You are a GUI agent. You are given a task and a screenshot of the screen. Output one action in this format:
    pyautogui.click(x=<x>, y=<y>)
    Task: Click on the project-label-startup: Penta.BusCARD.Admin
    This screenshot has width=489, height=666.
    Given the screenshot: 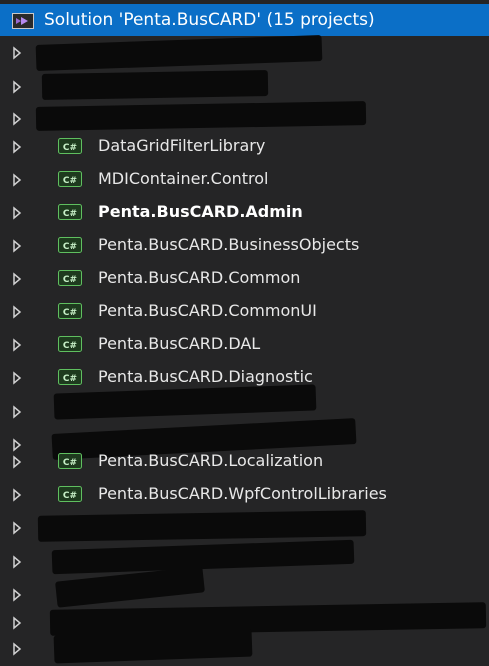 What is the action you would take?
    pyautogui.click(x=200, y=211)
    